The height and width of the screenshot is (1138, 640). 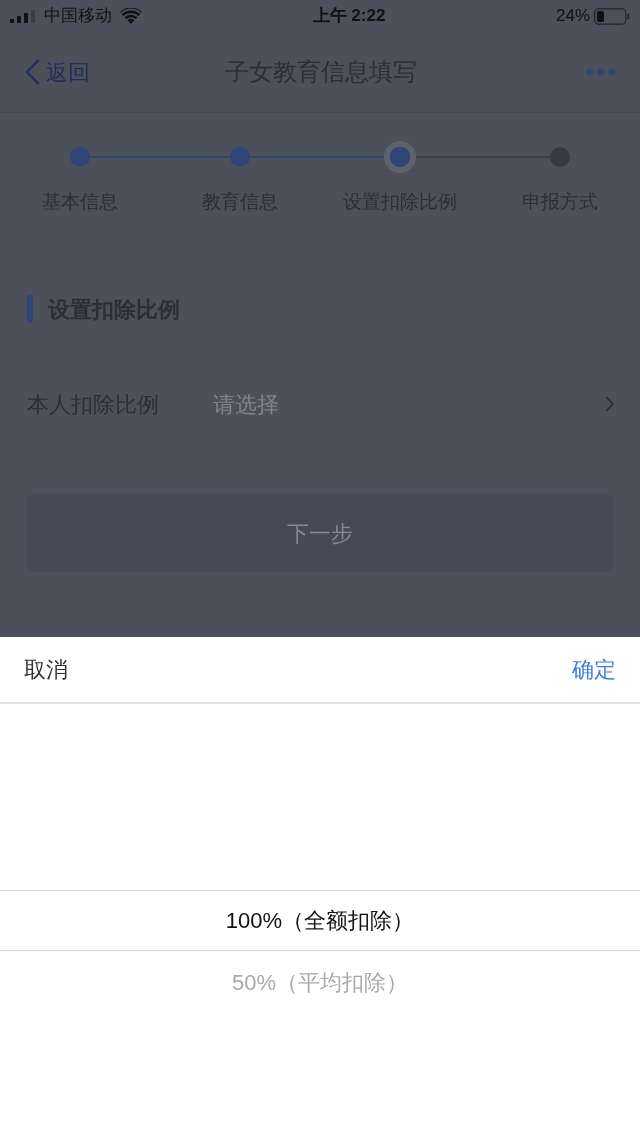 What do you see at coordinates (349, 16) in the screenshot?
I see `clock-time: 上午 2:22` at bounding box center [349, 16].